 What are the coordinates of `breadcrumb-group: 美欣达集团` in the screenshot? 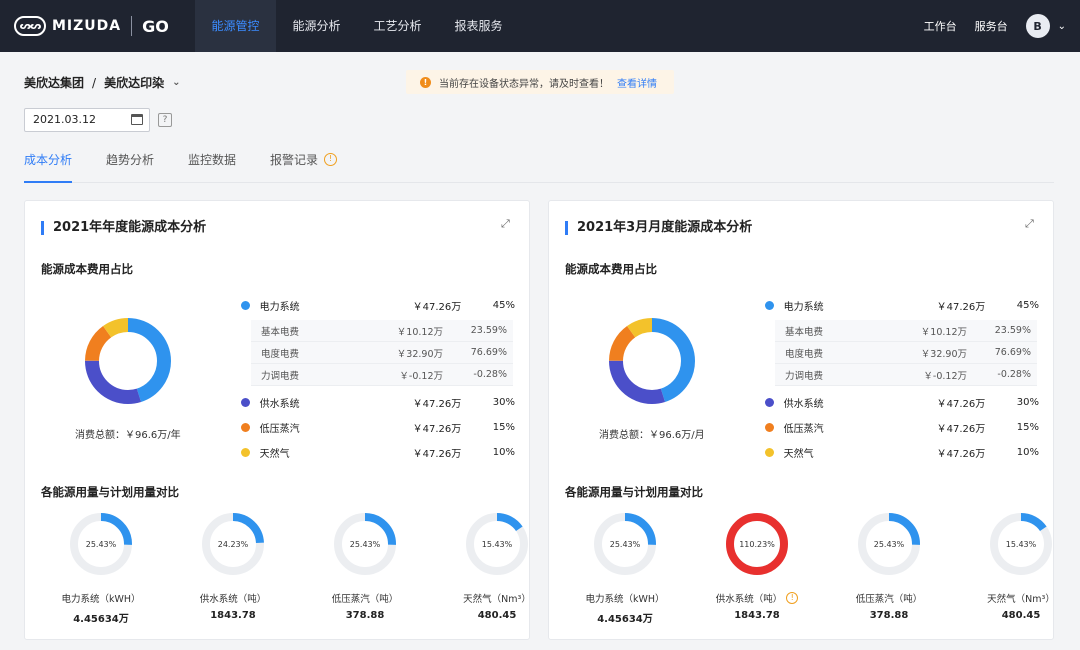 It's located at (54, 82).